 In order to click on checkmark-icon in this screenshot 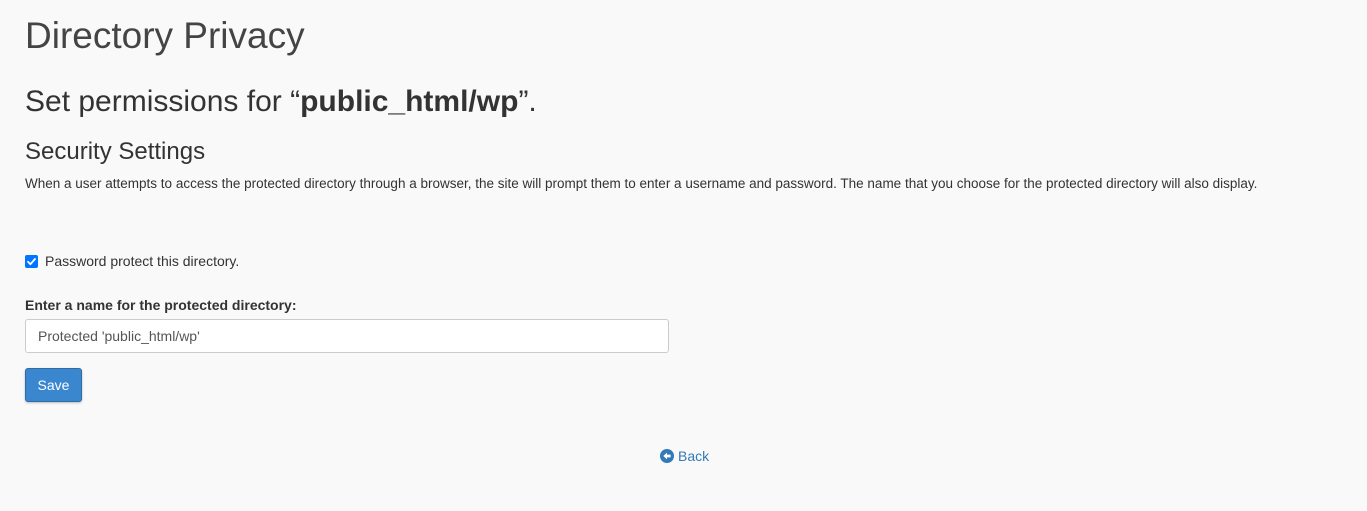, I will do `click(31, 261)`.